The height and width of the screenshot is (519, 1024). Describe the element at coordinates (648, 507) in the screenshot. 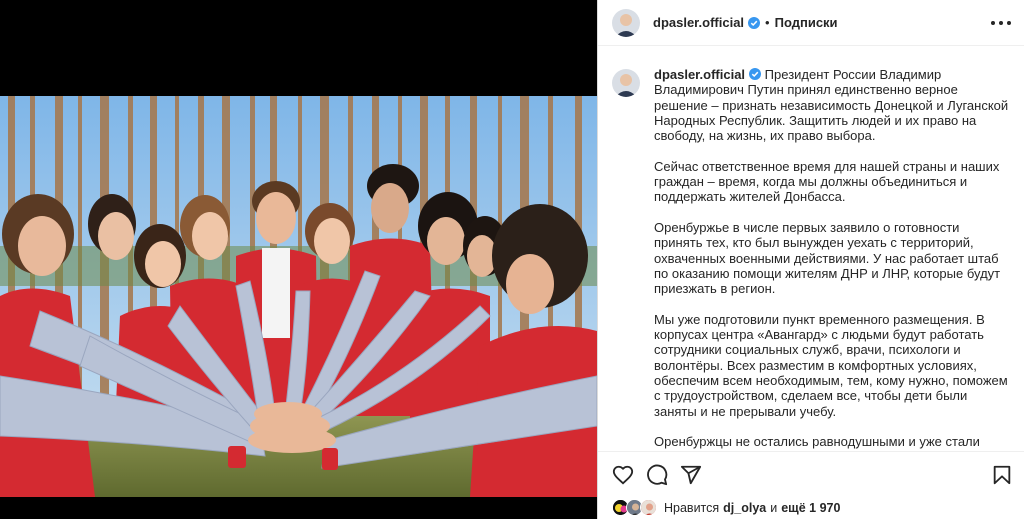

I see `liker-avatar` at that location.